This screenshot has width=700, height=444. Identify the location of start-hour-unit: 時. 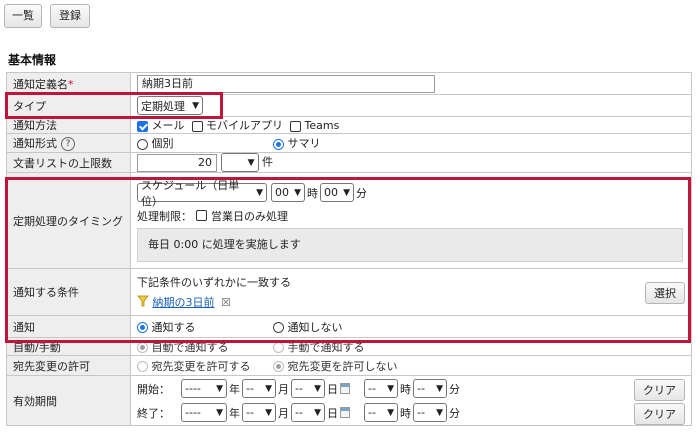
(405, 389).